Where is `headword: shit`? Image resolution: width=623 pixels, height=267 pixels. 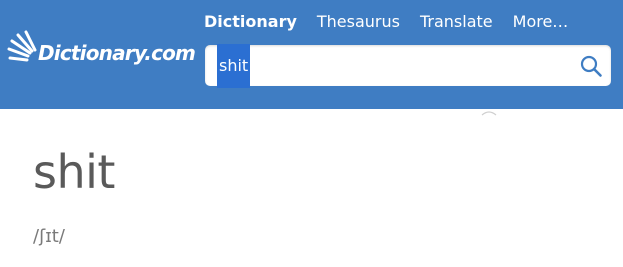
headword: shit is located at coordinates (74, 172).